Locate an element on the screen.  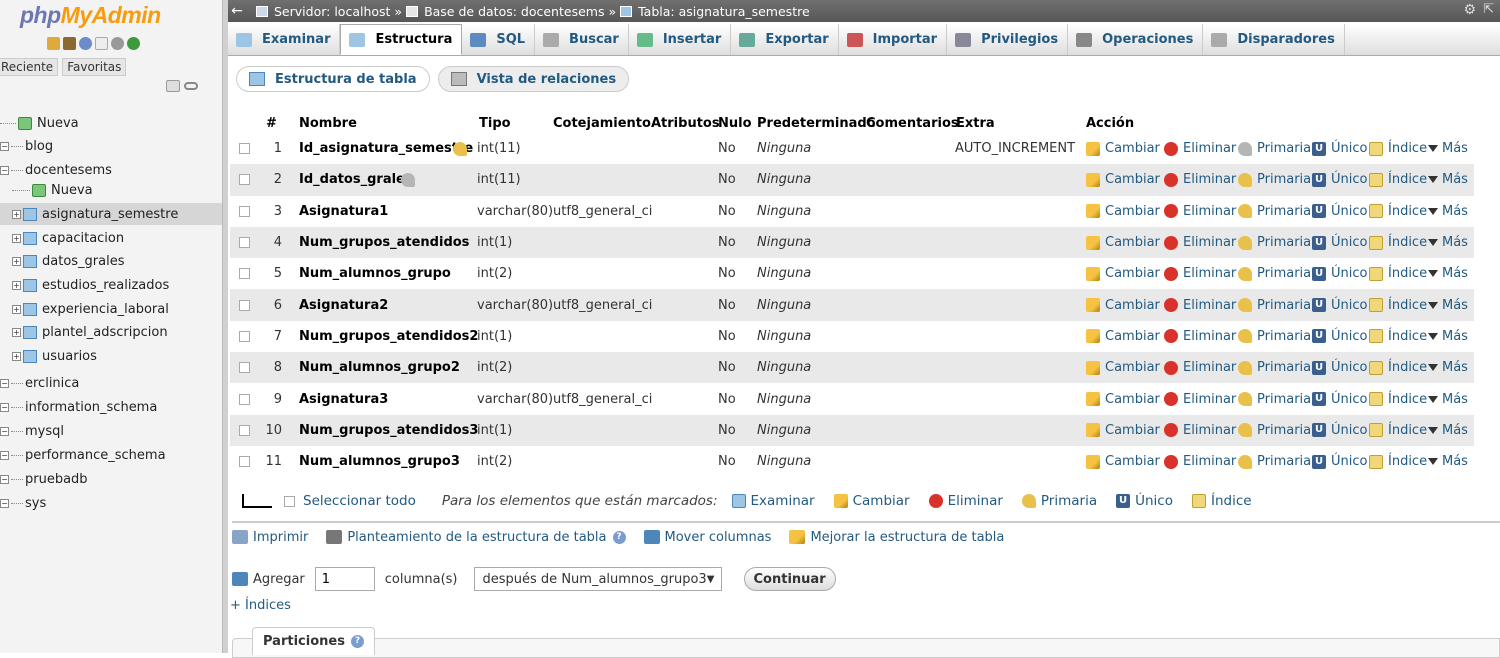
tree-item: − docentesems is located at coordinates (111, 170).